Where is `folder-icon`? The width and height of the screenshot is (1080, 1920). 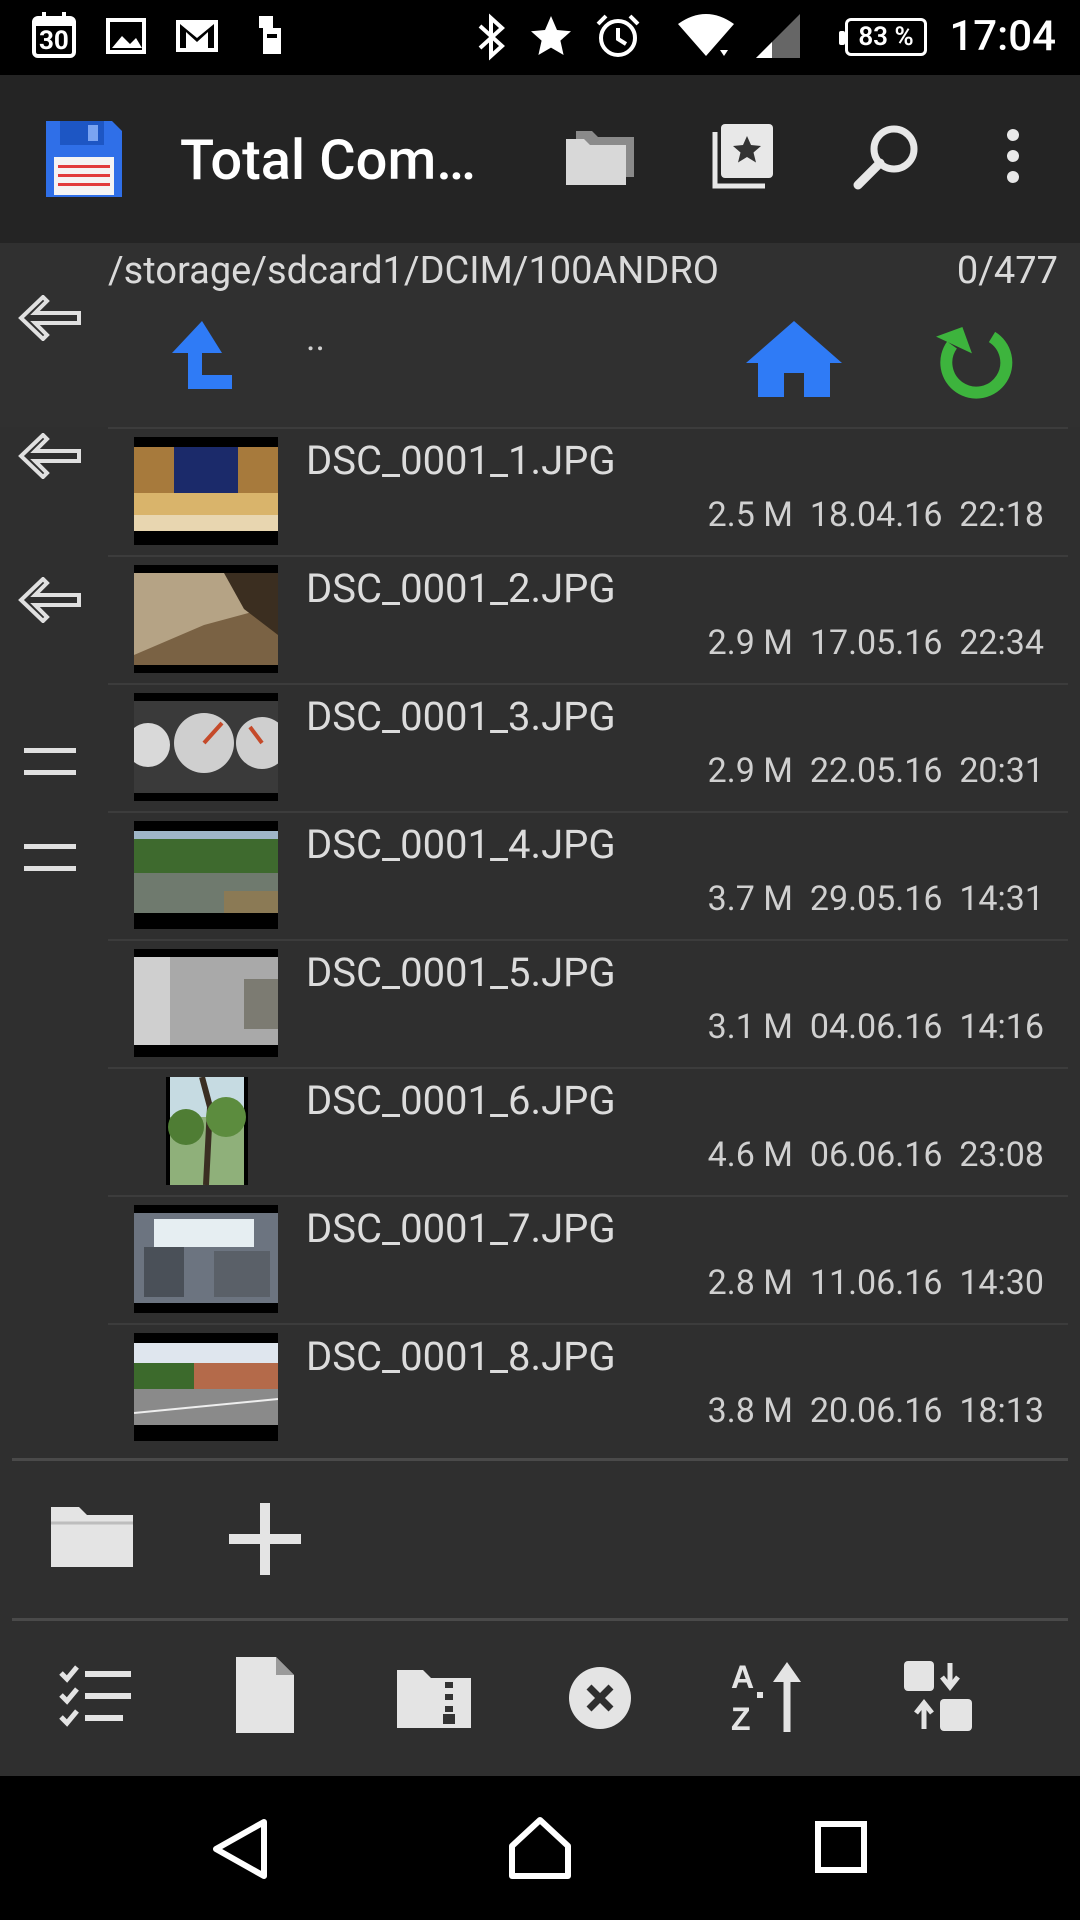
folder-icon is located at coordinates (92, 1536).